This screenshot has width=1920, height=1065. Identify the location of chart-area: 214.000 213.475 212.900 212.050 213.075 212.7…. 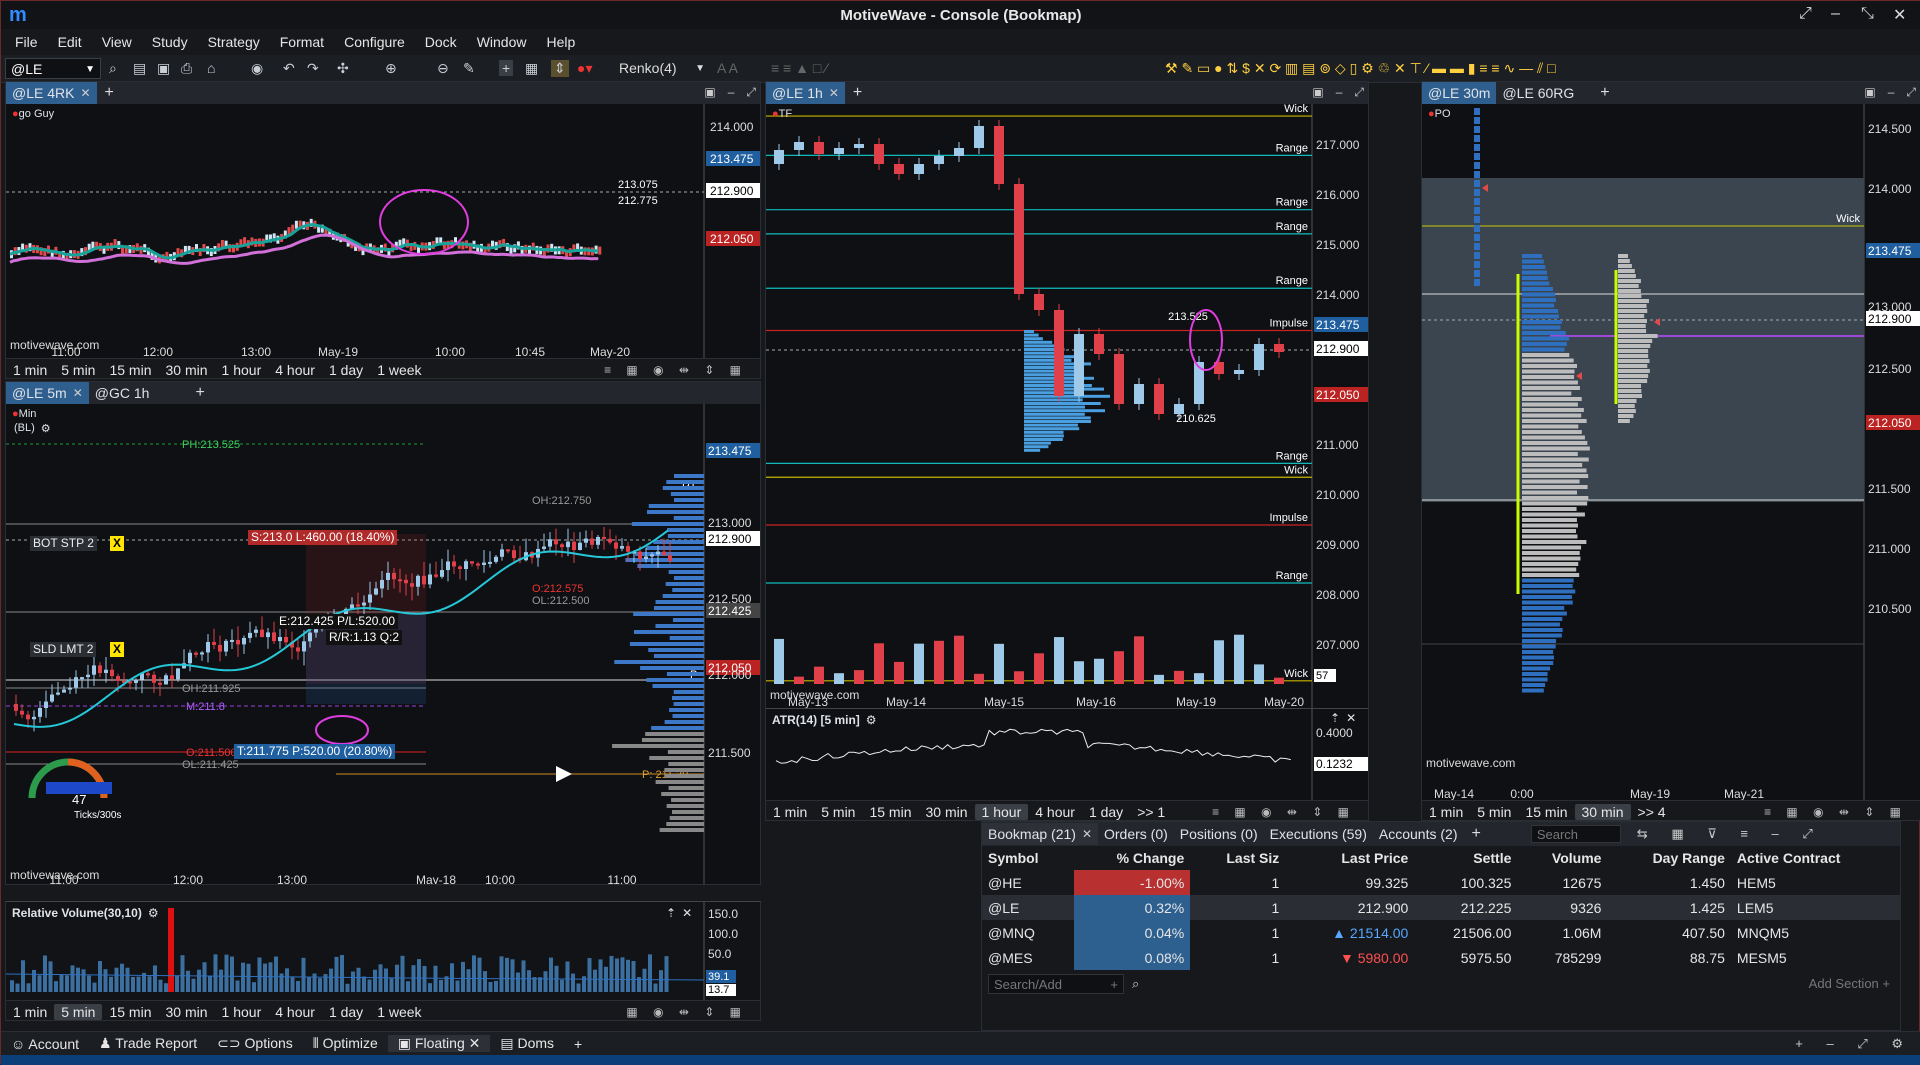
(383, 231).